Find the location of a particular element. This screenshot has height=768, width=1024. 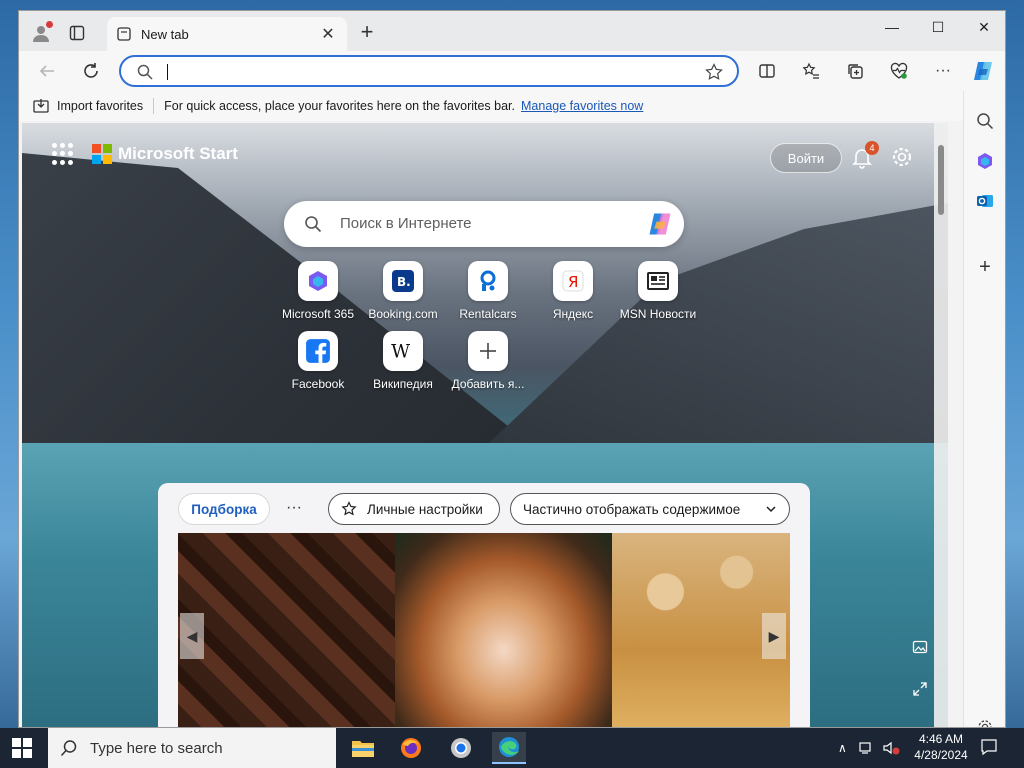

personalize-button: Личные настройки is located at coordinates (414, 509).